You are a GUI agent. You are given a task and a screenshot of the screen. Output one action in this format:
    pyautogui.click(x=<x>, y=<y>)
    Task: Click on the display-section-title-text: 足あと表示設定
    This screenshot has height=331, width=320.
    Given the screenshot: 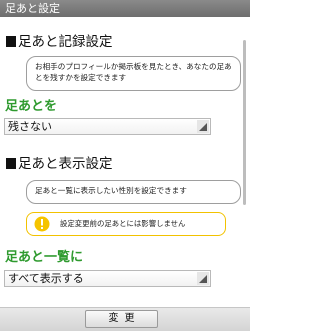 What is the action you would take?
    pyautogui.click(x=65, y=164)
    